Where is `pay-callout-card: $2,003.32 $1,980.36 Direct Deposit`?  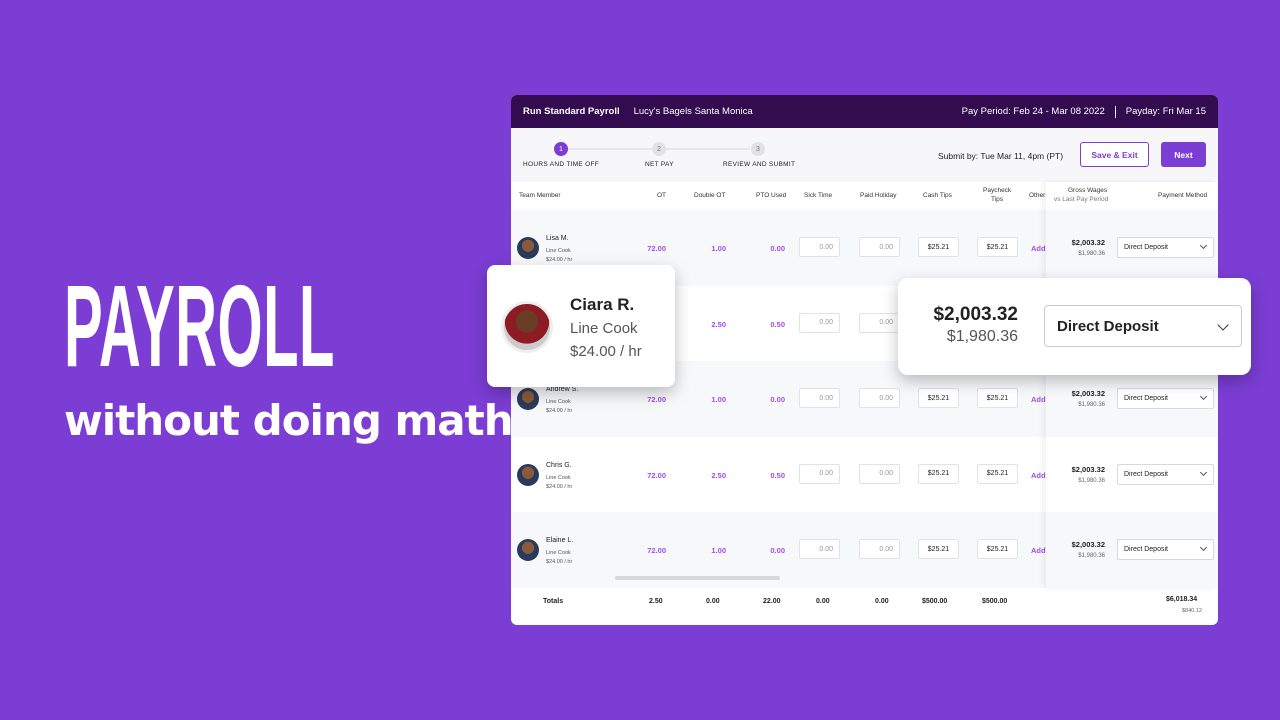
pay-callout-card: $2,003.32 $1,980.36 Direct Deposit is located at coordinates (1074, 326).